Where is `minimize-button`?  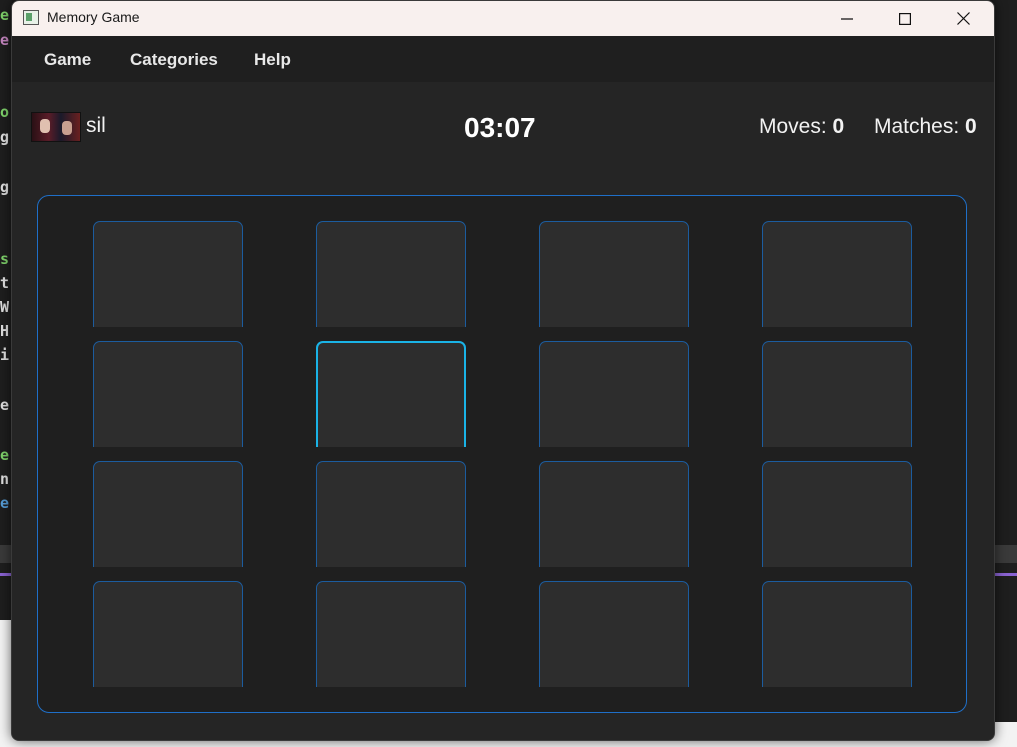 minimize-button is located at coordinates (847, 18).